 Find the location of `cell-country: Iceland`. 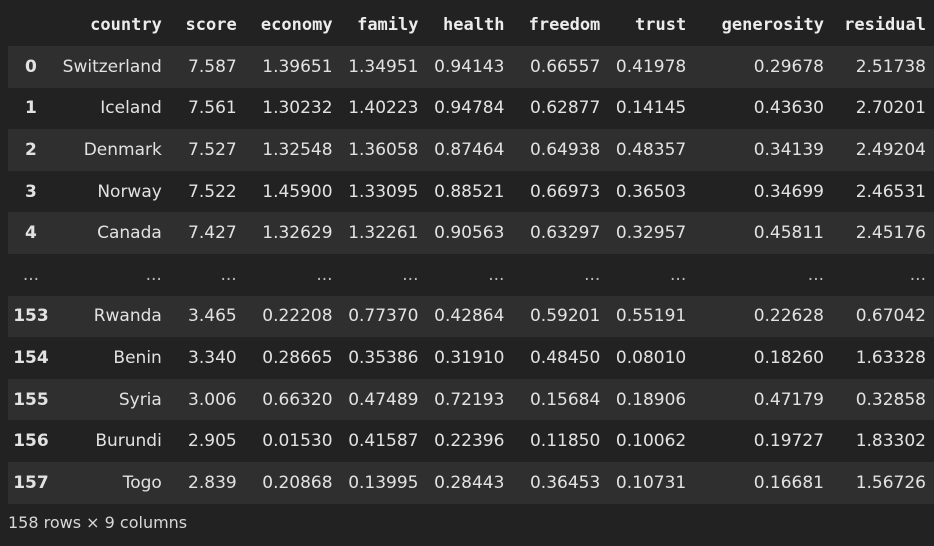

cell-country: Iceland is located at coordinates (131, 108).